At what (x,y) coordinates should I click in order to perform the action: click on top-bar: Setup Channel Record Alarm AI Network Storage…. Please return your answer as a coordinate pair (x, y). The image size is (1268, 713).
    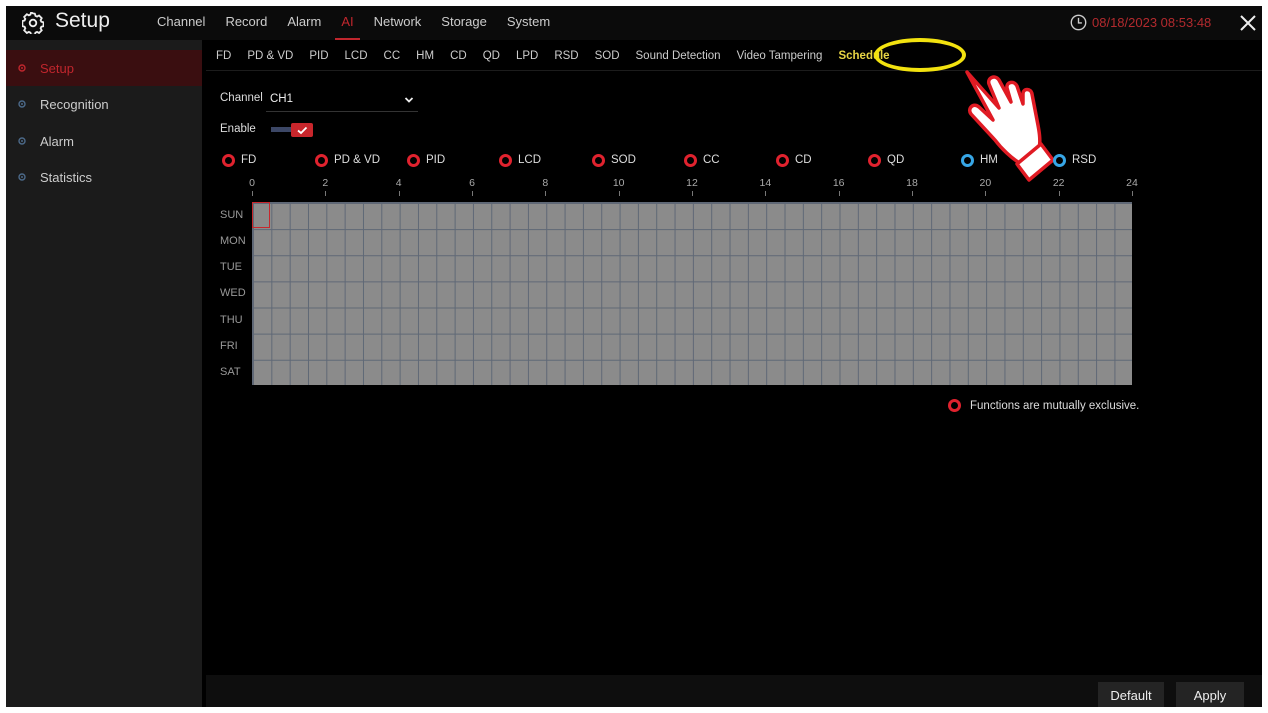
    Looking at the image, I should click on (634, 23).